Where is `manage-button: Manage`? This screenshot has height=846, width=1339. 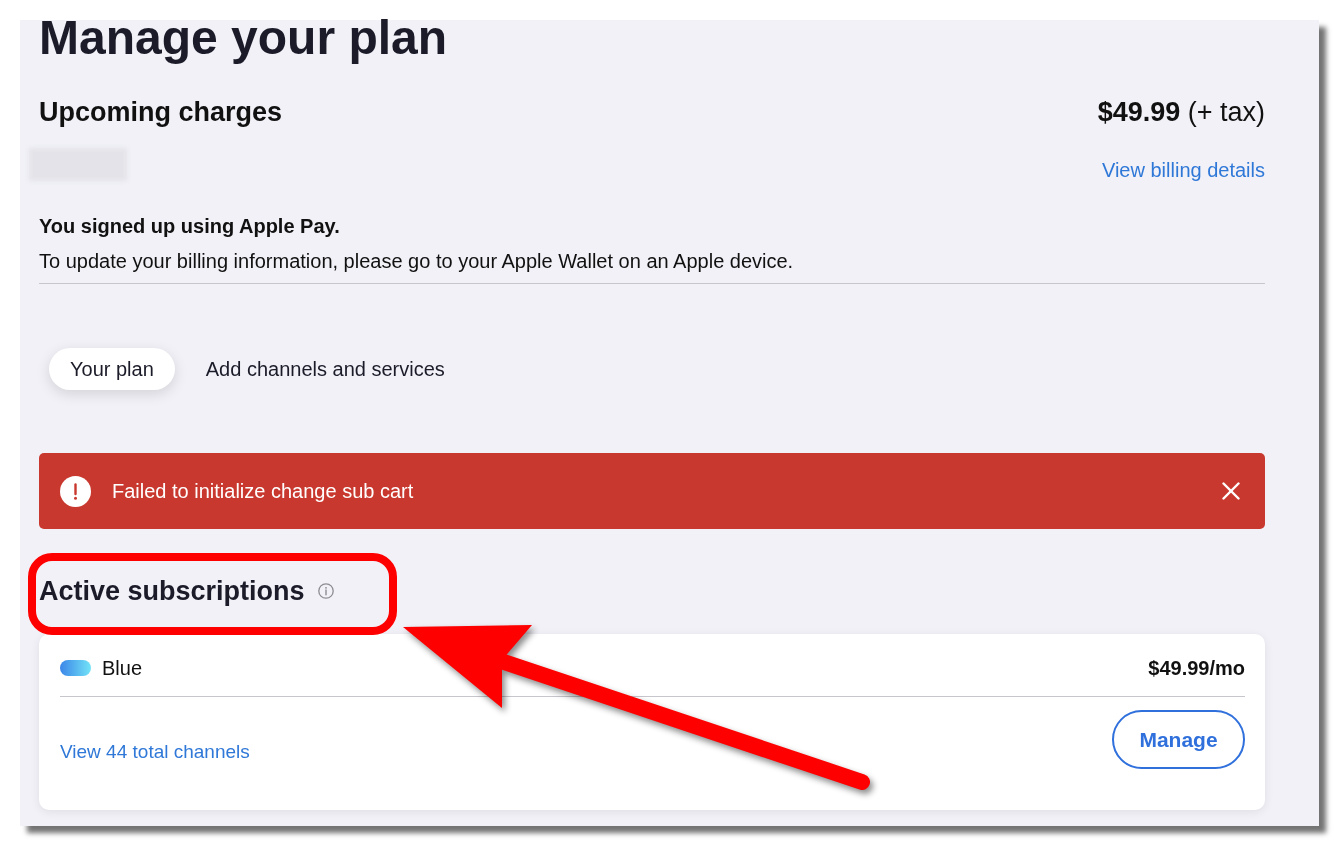
manage-button: Manage is located at coordinates (1178, 739).